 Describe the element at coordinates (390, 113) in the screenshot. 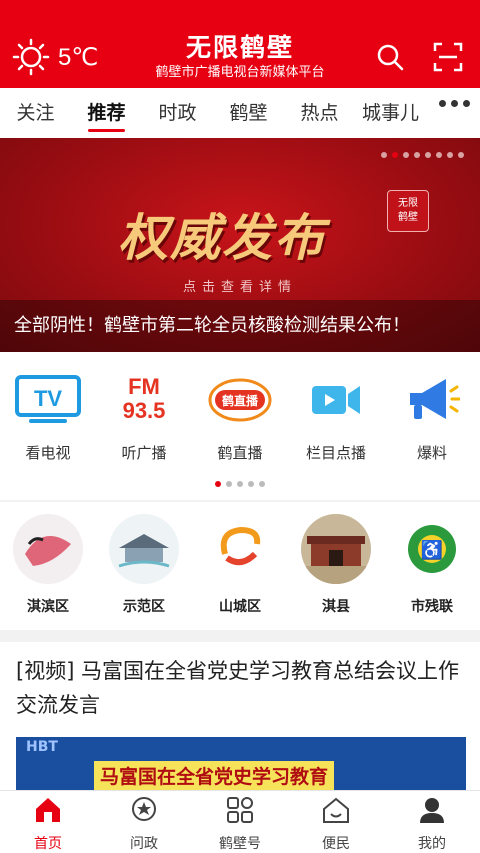

I see `tab-city: 城事儿` at that location.